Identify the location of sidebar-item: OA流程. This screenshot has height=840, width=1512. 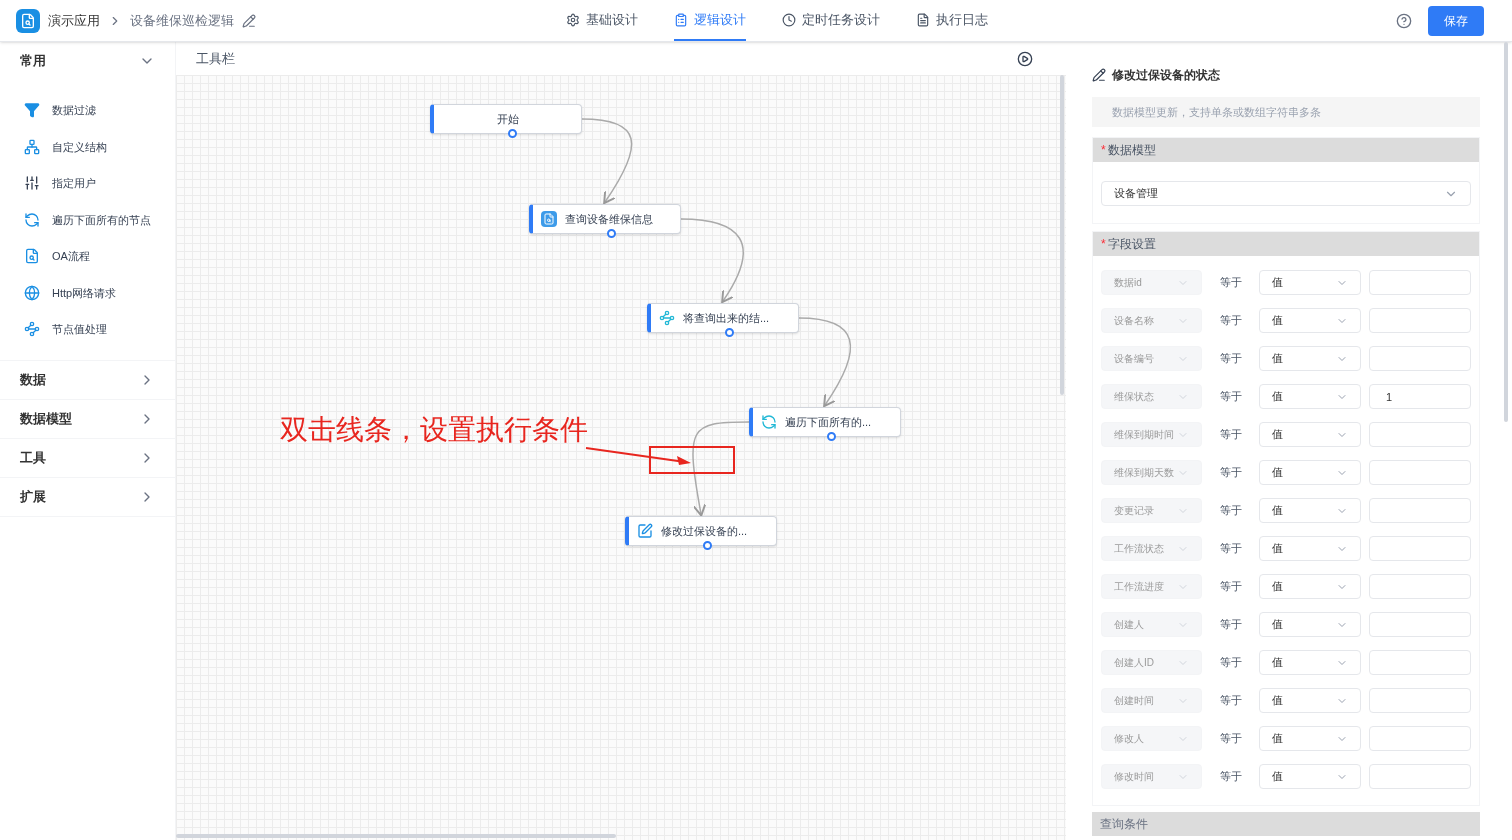
(87, 256).